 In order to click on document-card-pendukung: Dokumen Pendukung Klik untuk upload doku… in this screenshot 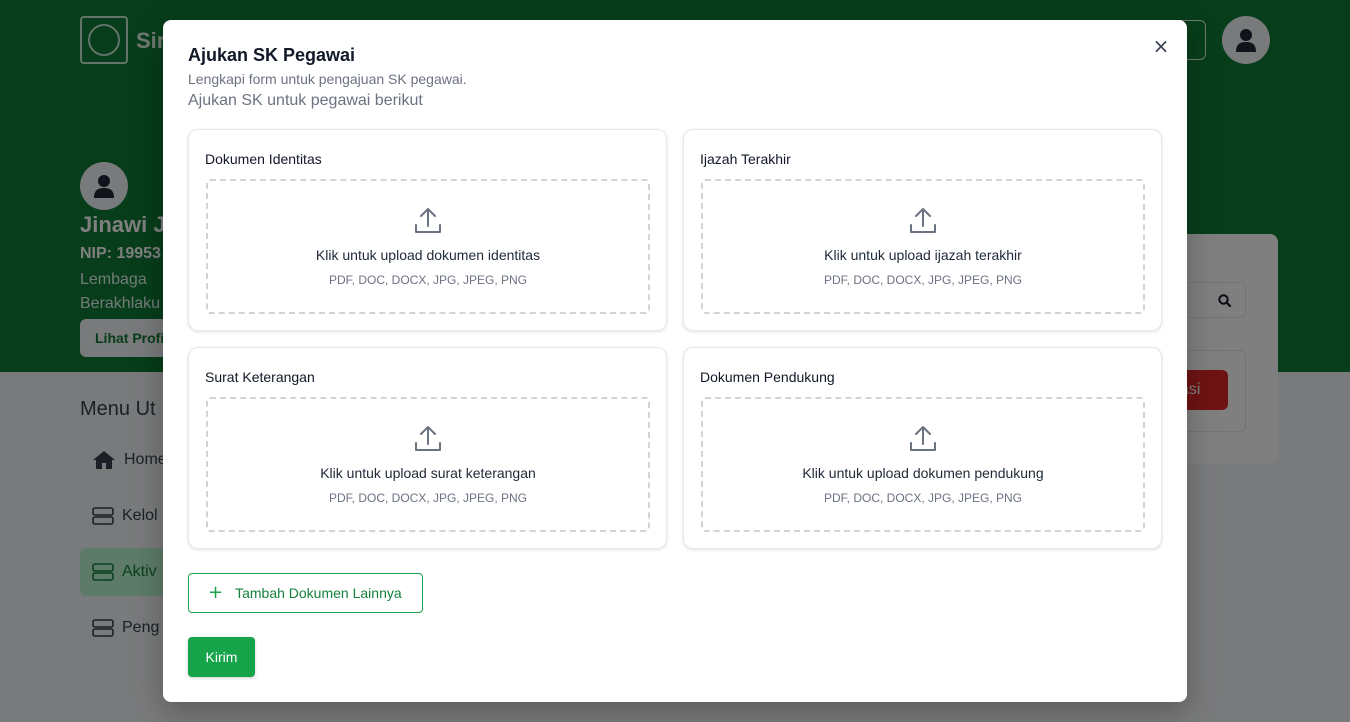, I will do `click(922, 448)`.